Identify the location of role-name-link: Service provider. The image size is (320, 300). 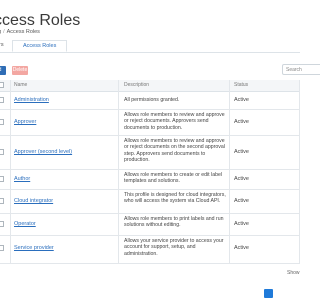
(34, 248).